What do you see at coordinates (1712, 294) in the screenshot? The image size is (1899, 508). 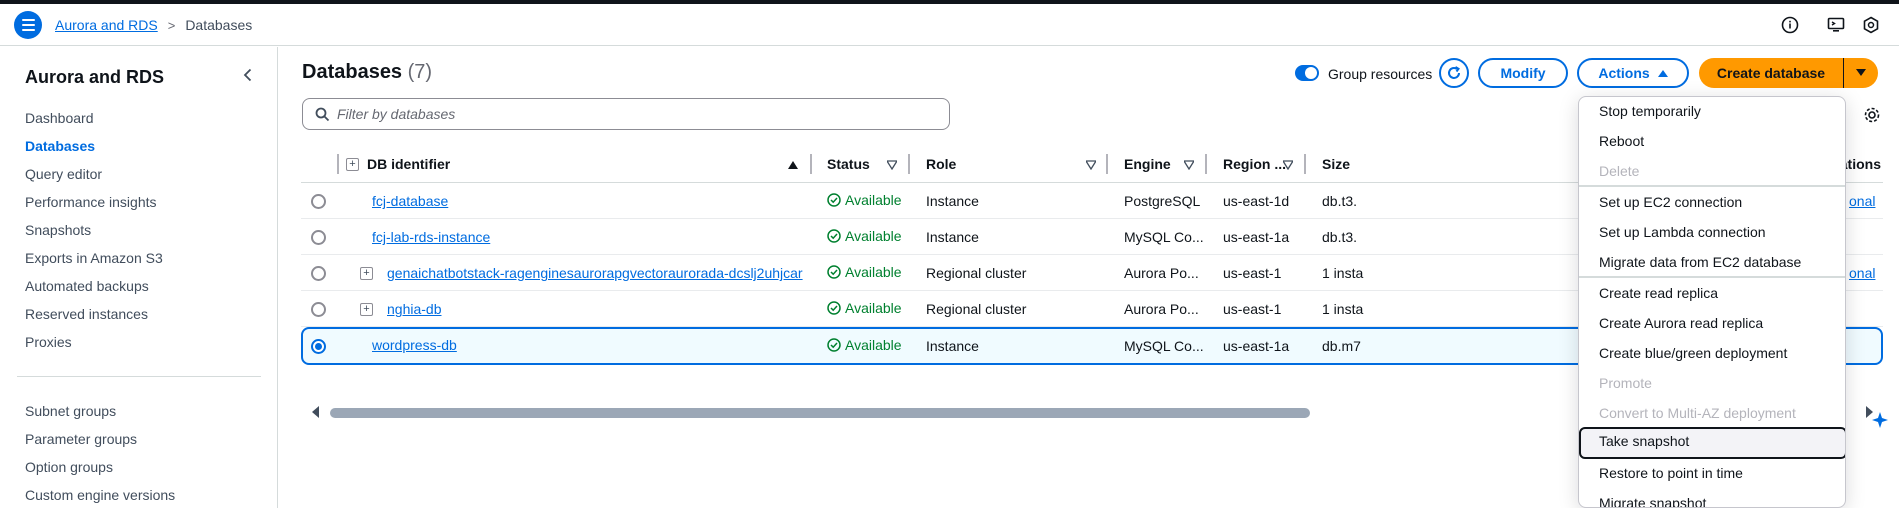 I see `menu-item-create-read-replica: Create read replica` at bounding box center [1712, 294].